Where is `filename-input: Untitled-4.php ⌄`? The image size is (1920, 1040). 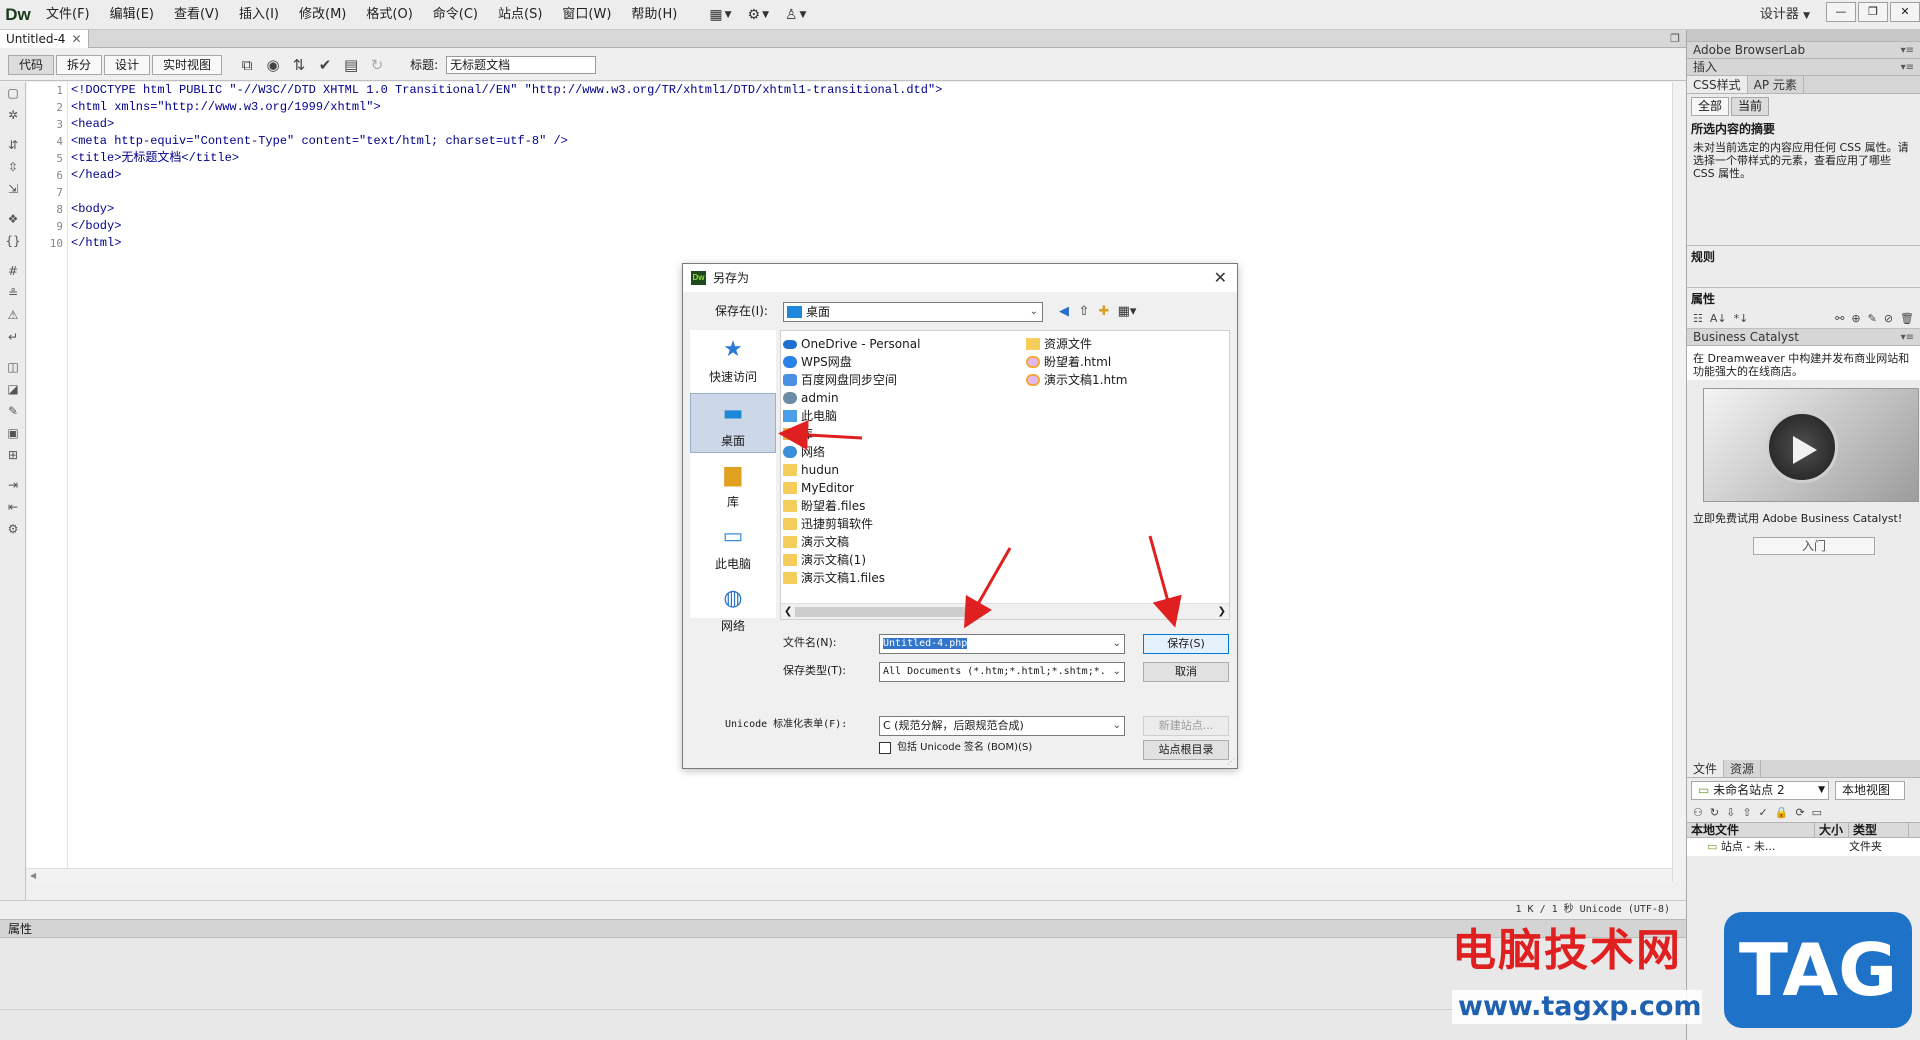 filename-input: Untitled-4.php ⌄ is located at coordinates (1002, 644).